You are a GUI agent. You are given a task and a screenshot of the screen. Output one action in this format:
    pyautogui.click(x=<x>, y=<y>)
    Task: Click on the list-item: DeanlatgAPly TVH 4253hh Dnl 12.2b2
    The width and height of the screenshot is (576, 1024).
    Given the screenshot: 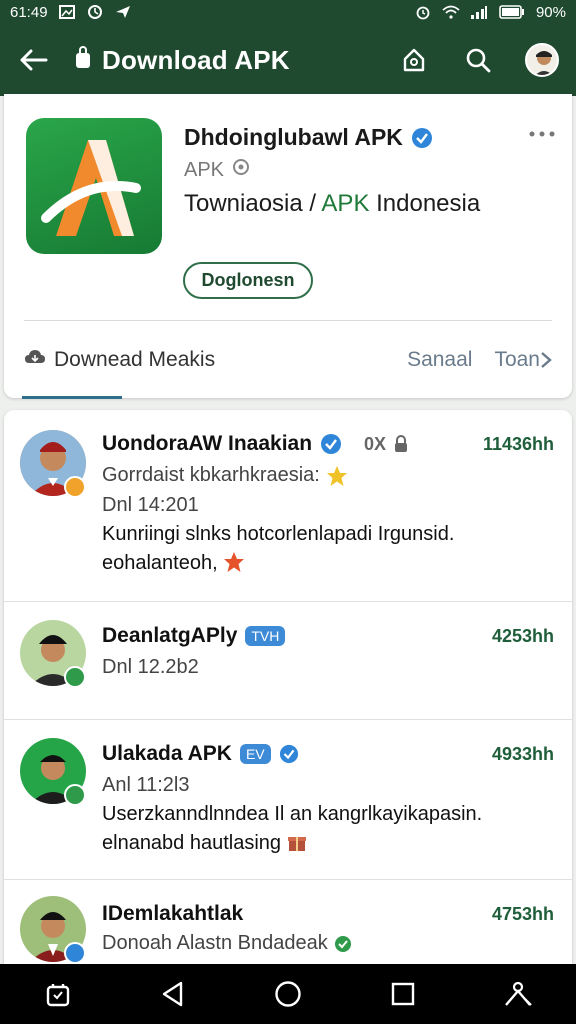 What is the action you would take?
    pyautogui.click(x=288, y=661)
    